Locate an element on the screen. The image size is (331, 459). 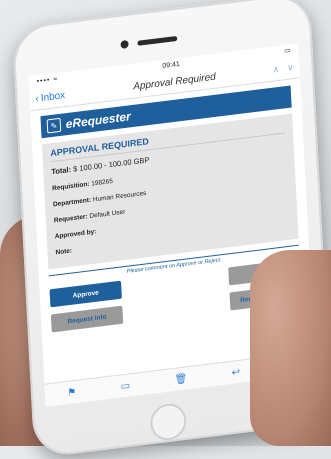
background-thumb is located at coordinates (290, 348).